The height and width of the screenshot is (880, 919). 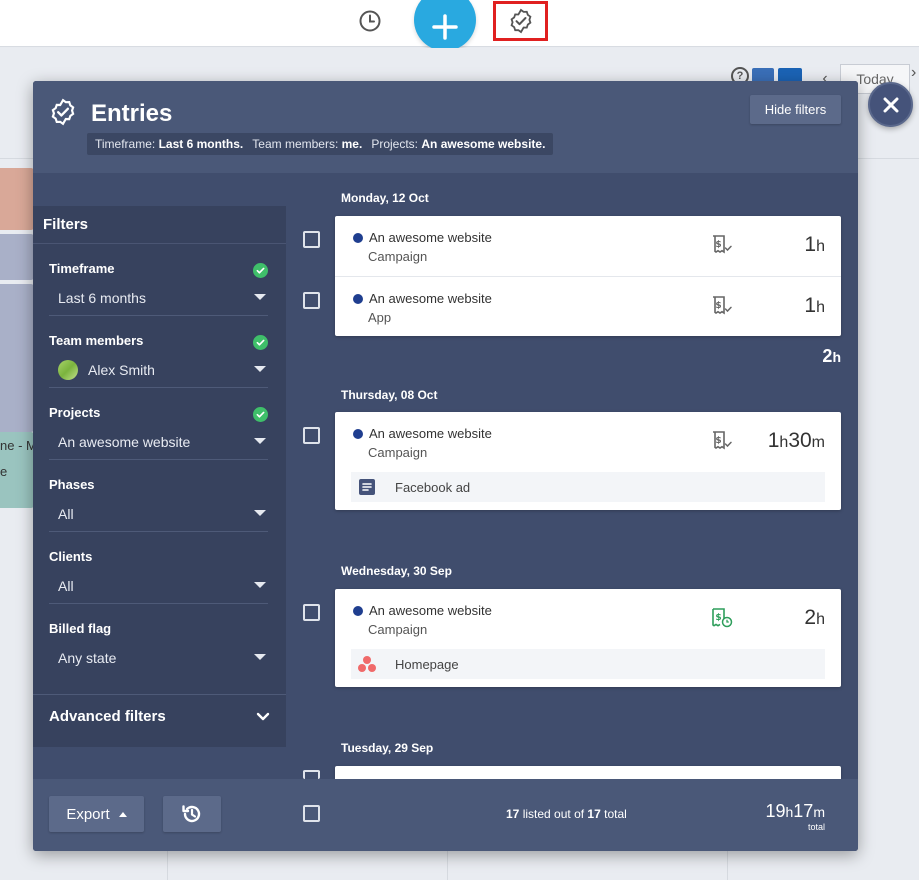 I want to click on summary-timeframe-key: Timeframe:, so click(x=125, y=144).